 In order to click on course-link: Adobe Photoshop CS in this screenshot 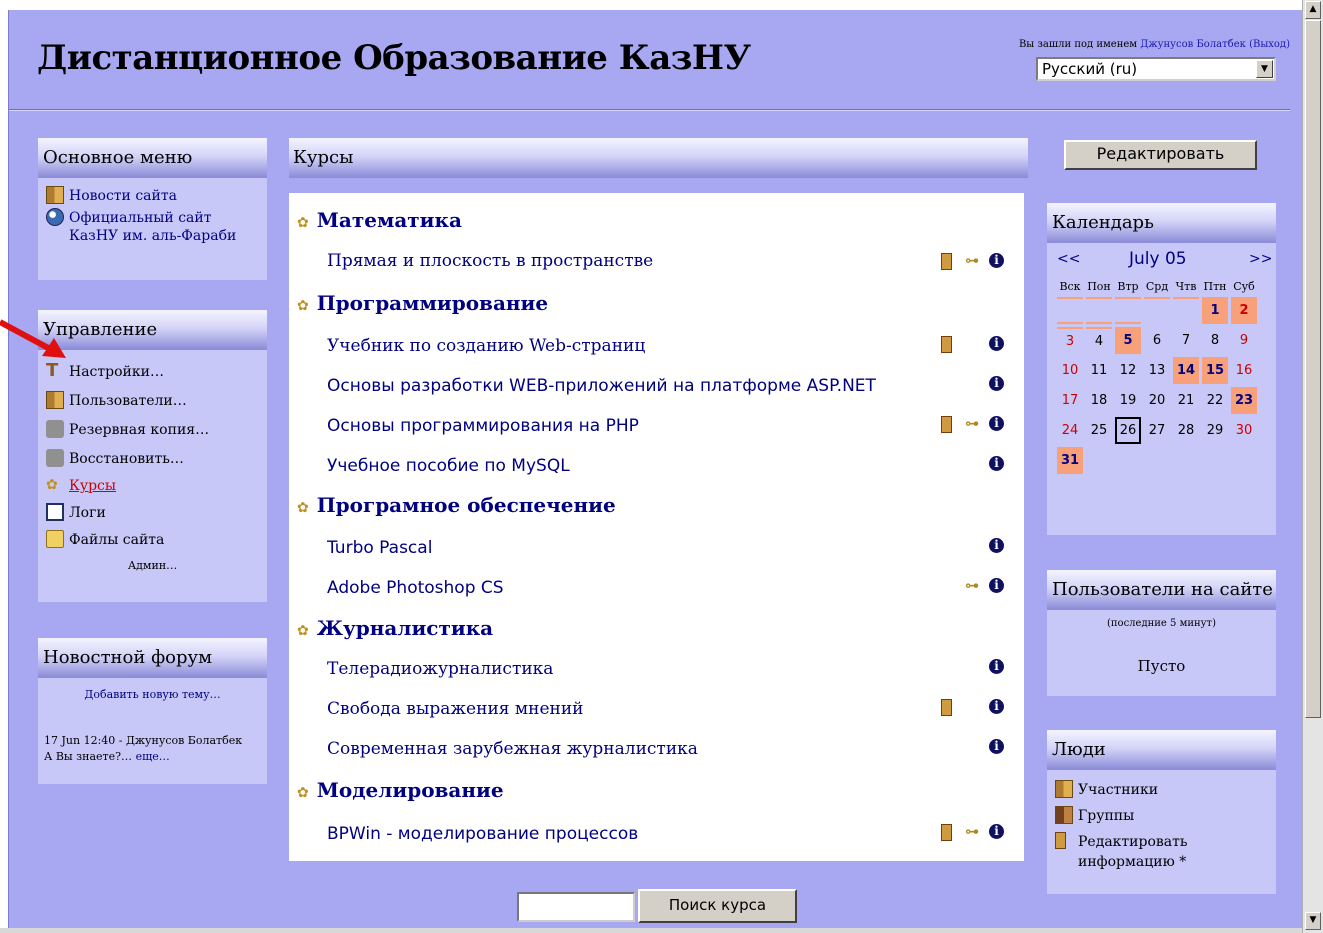, I will do `click(415, 588)`.